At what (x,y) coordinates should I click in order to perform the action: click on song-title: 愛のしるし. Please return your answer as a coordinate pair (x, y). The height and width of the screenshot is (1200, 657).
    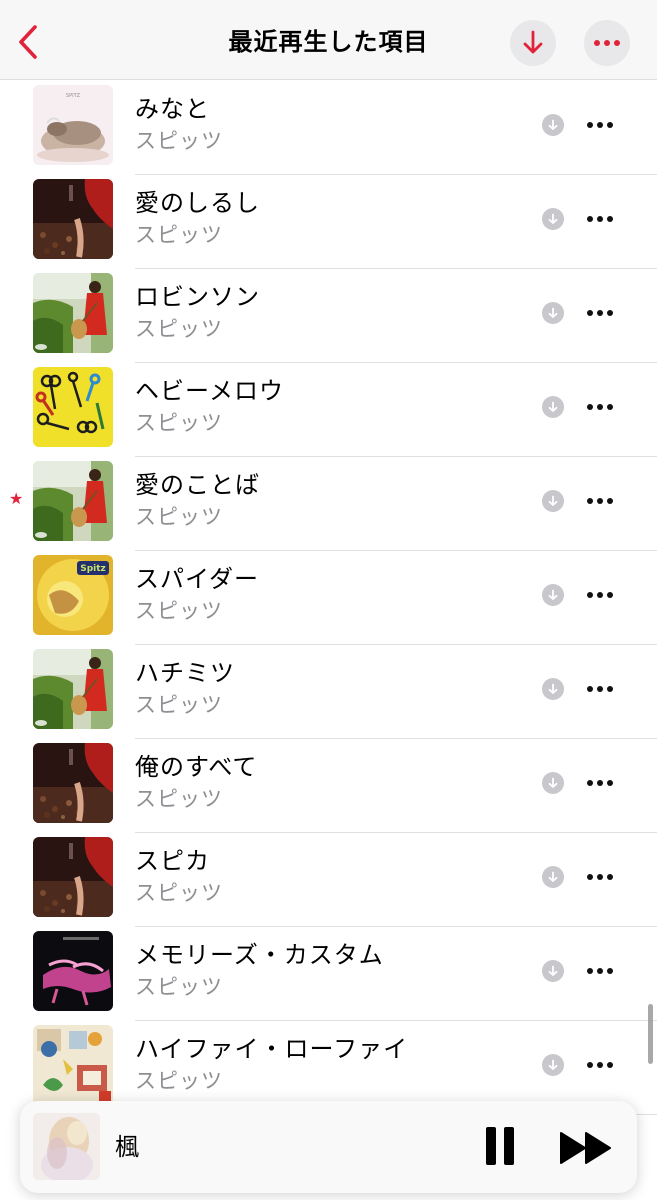
    Looking at the image, I should click on (197, 203).